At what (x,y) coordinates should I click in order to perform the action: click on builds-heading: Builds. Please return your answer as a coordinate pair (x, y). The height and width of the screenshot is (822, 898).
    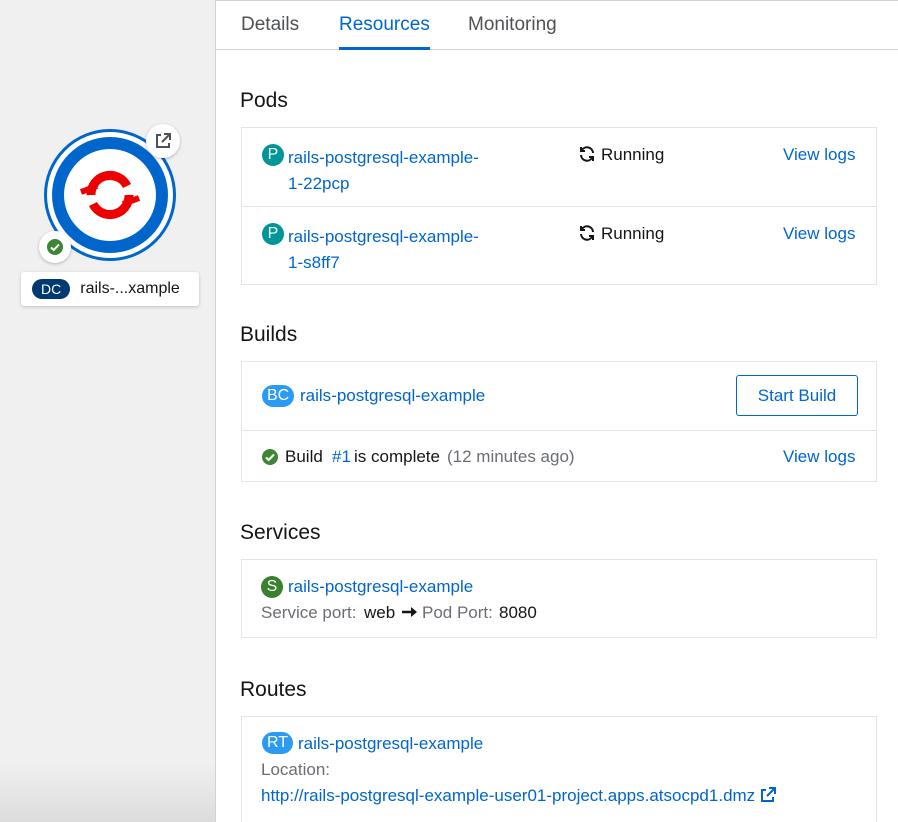
    Looking at the image, I should click on (269, 334).